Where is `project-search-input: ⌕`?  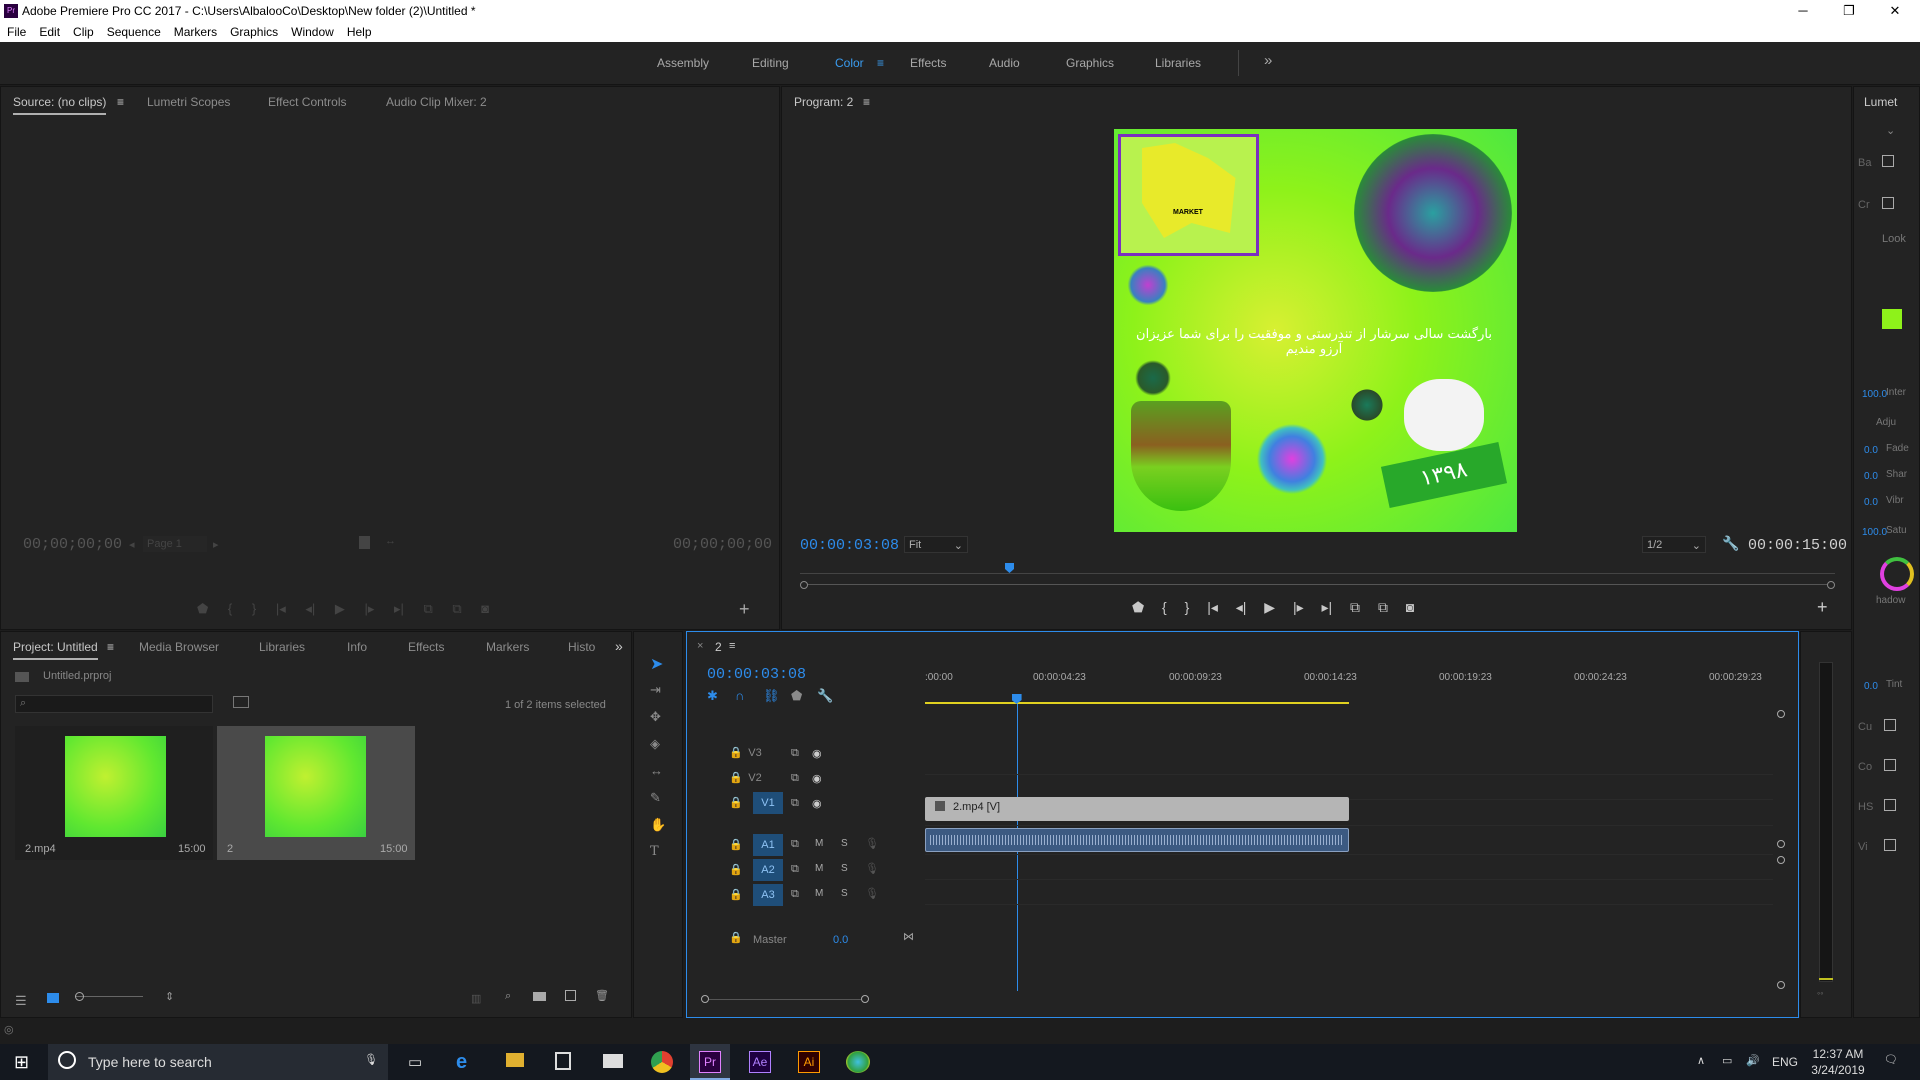
project-search-input: ⌕ is located at coordinates (114, 704).